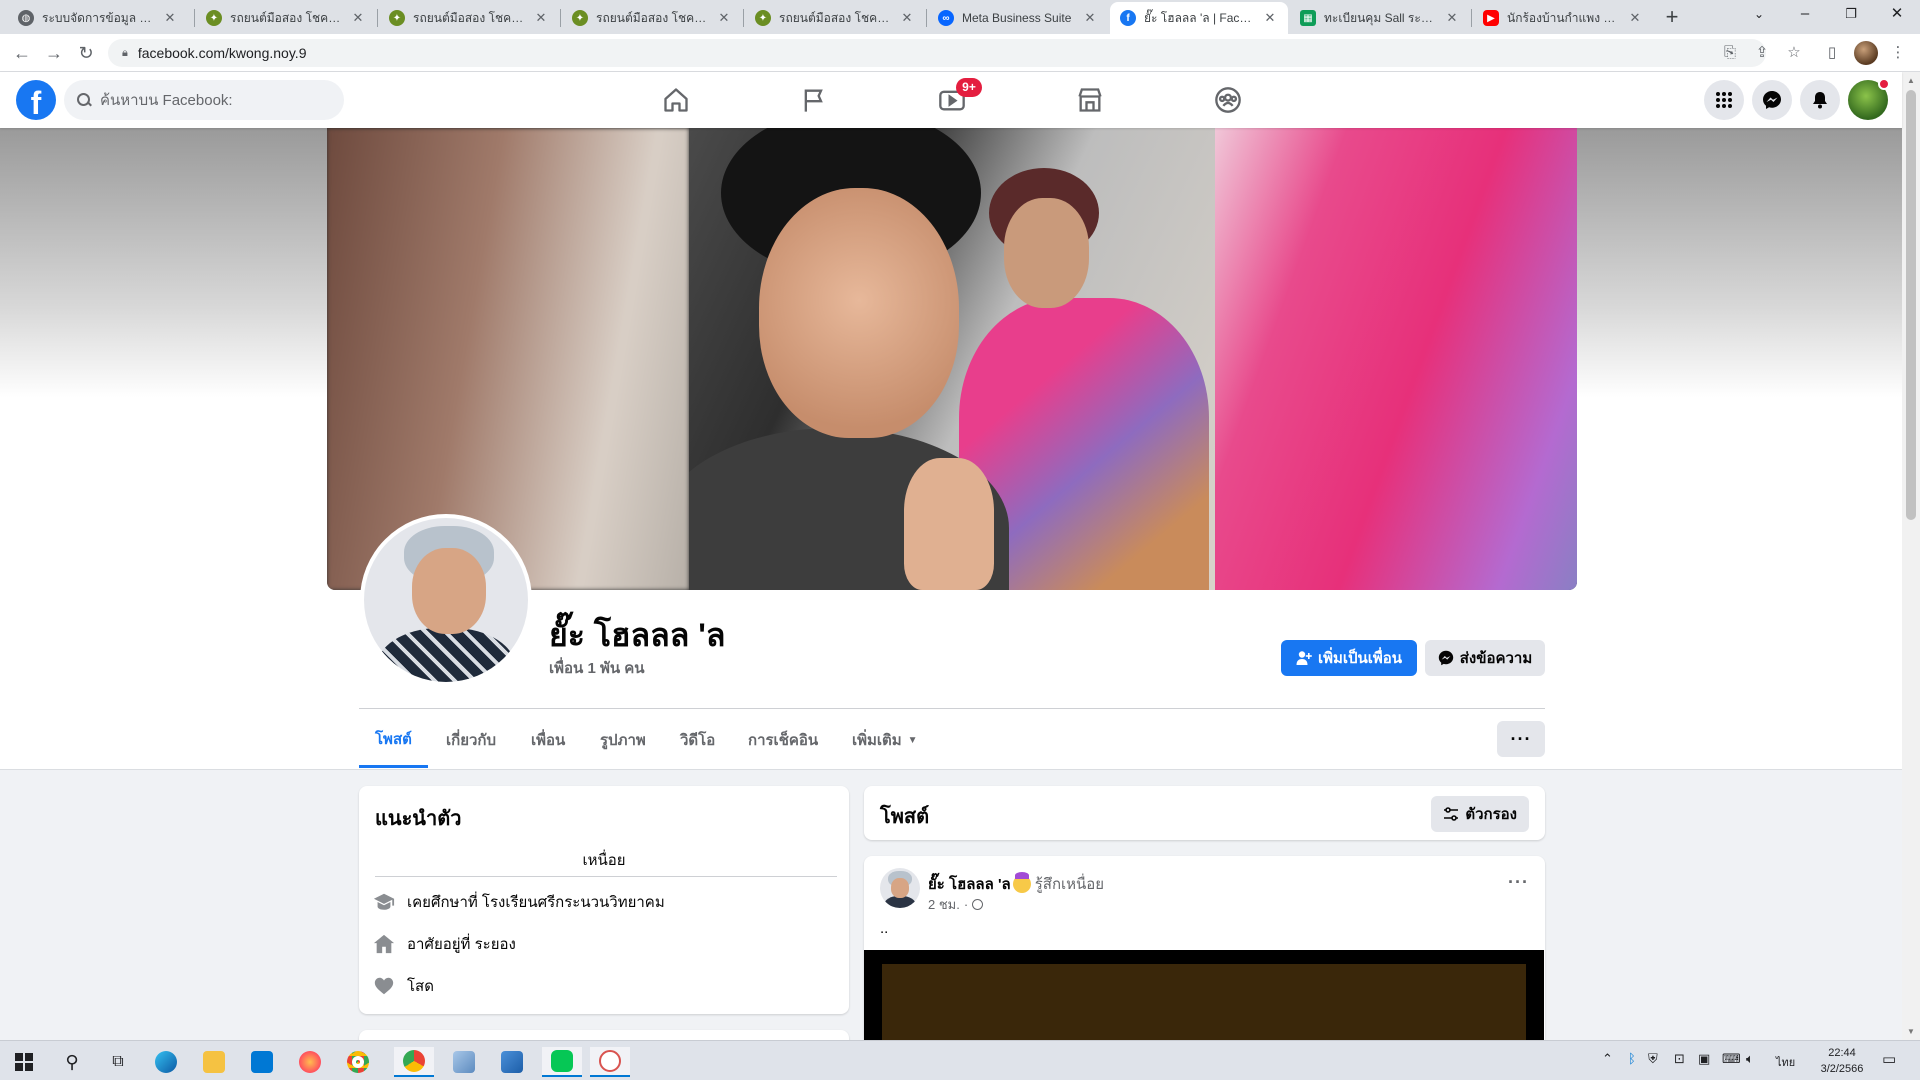 The image size is (1920, 1080). What do you see at coordinates (783, 740) in the screenshot?
I see `tab-checkins: การเช็คอิน` at bounding box center [783, 740].